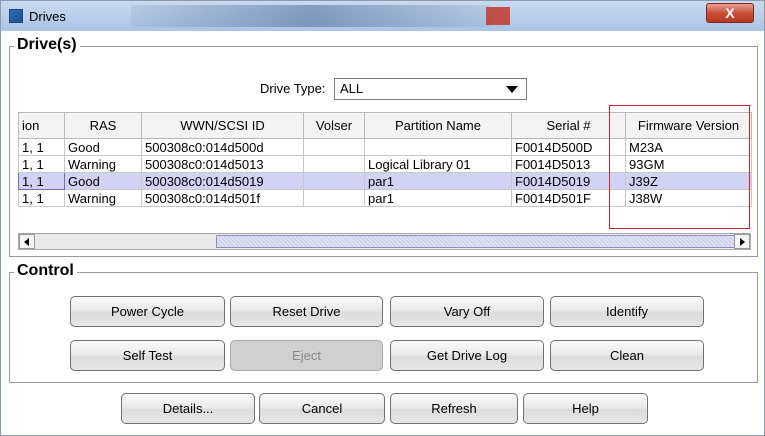 Image resolution: width=765 pixels, height=436 pixels. Describe the element at coordinates (498, 16) in the screenshot. I see `title-bar-decoration` at that location.